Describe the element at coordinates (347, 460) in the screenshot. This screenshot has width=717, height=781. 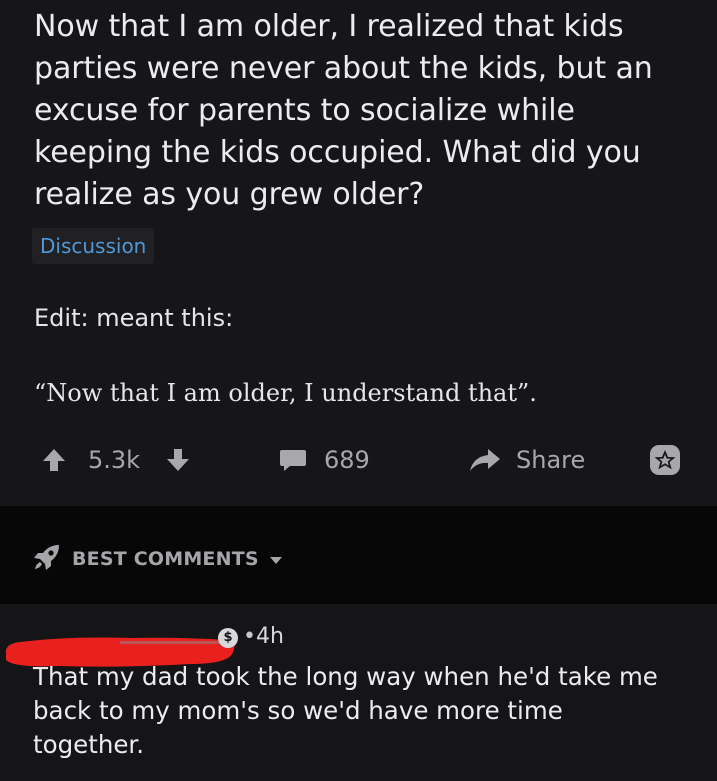
I see `comments-count: 689` at that location.